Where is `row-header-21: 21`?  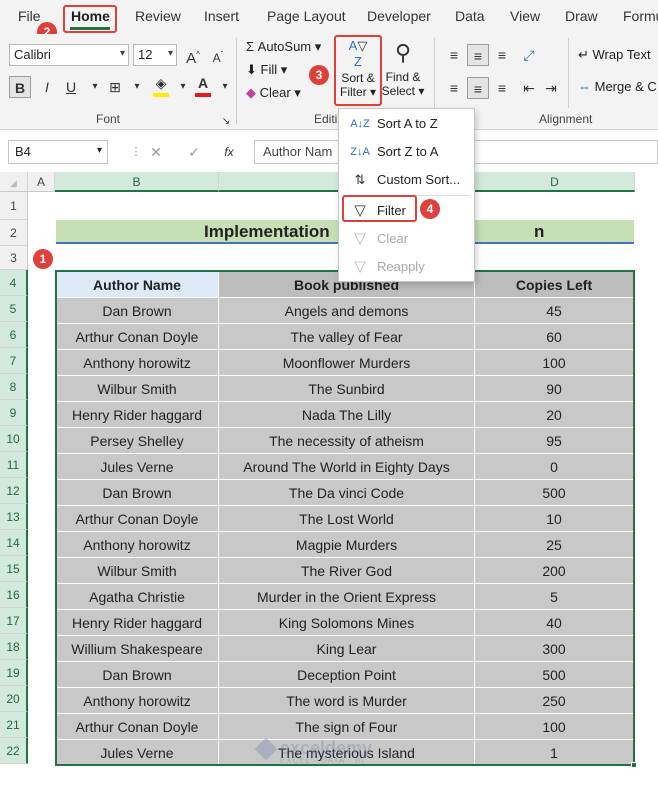 row-header-21: 21 is located at coordinates (14, 725).